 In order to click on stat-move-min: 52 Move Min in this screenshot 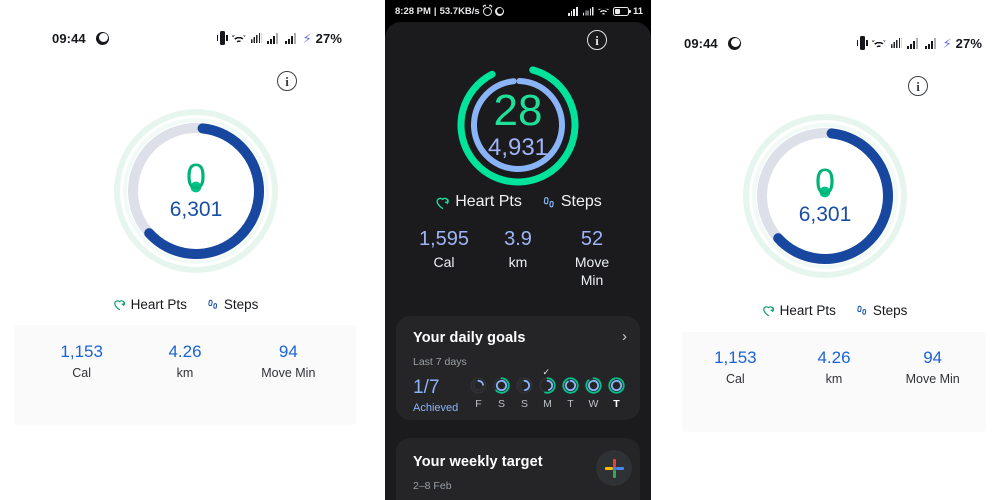, I will do `click(592, 258)`.